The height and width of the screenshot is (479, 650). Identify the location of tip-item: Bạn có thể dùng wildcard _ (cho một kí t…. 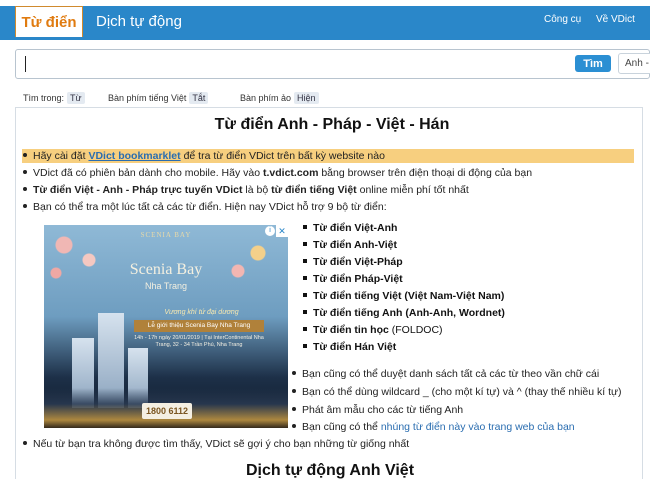
(457, 392).